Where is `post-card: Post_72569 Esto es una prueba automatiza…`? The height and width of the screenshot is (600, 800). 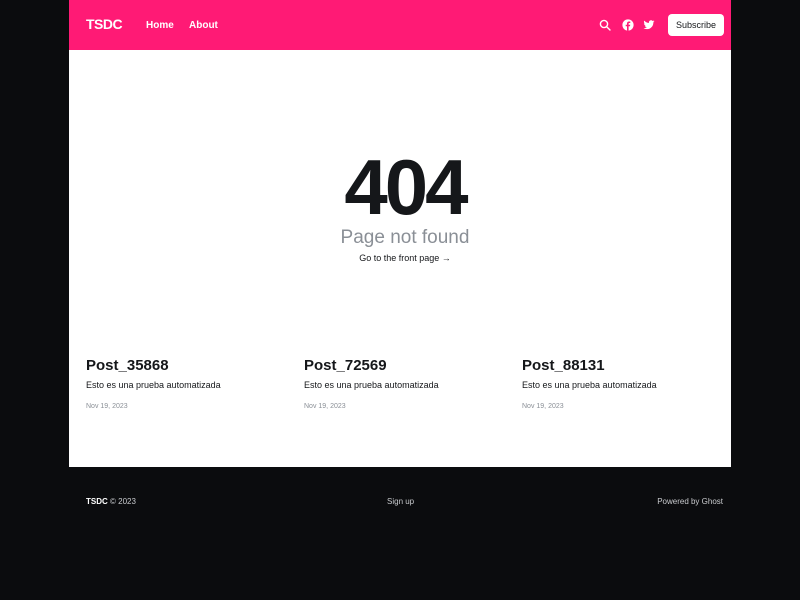 post-card: Post_72569 Esto es una prueba automatiza… is located at coordinates (404, 383).